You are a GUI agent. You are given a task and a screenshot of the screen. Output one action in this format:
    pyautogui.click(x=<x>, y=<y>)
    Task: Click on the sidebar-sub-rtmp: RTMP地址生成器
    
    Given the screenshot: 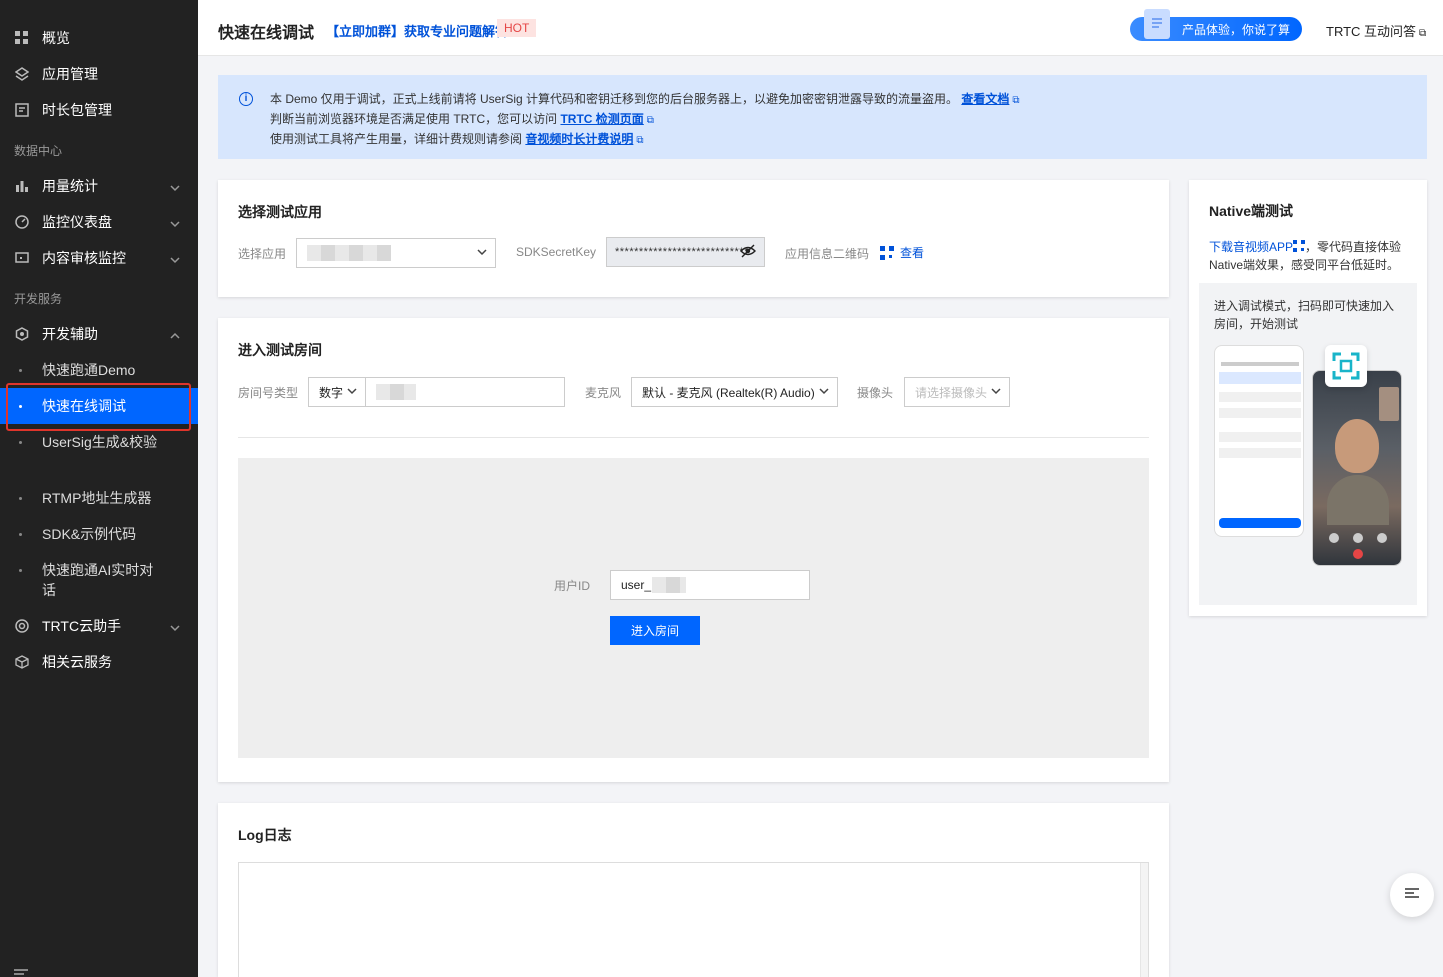 What is the action you would take?
    pyautogui.click(x=99, y=498)
    